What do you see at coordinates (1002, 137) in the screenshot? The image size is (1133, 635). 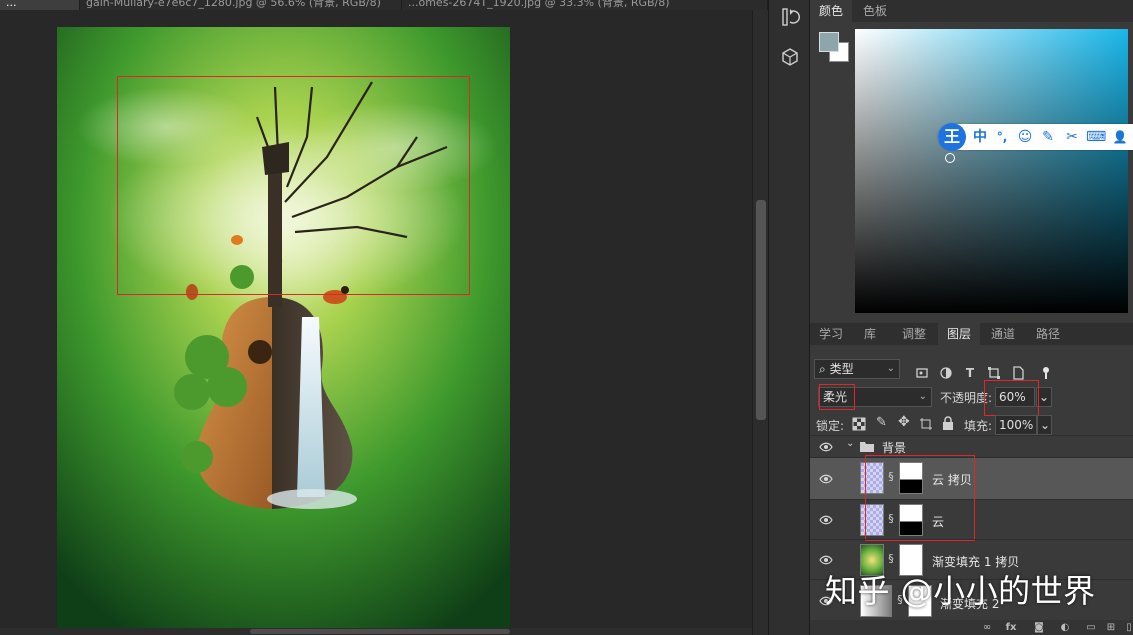 I see `ime-punctuation-icon: °,` at bounding box center [1002, 137].